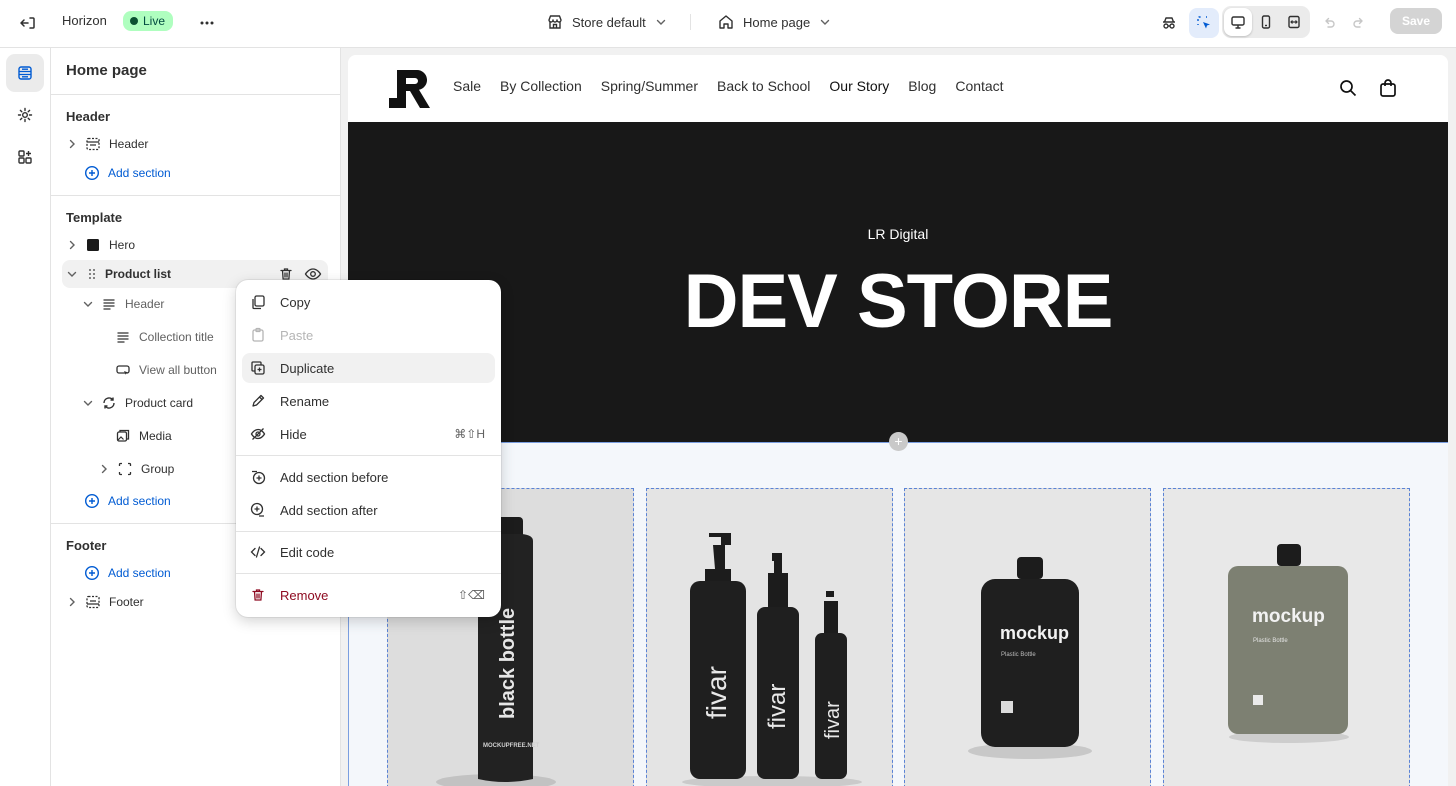 This screenshot has height=786, width=1456. Describe the element at coordinates (122, 304) in the screenshot. I see `sidebar-item-pl-header: Header` at that location.